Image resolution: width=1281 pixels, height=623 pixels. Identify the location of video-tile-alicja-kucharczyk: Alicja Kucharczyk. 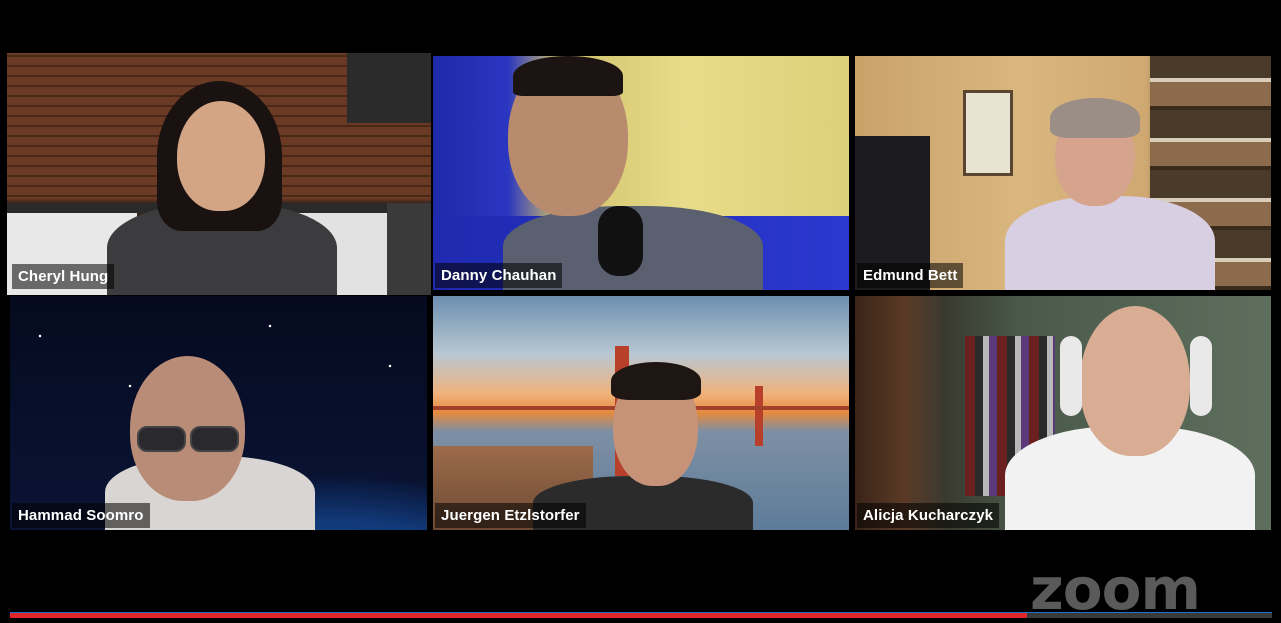
(1063, 413).